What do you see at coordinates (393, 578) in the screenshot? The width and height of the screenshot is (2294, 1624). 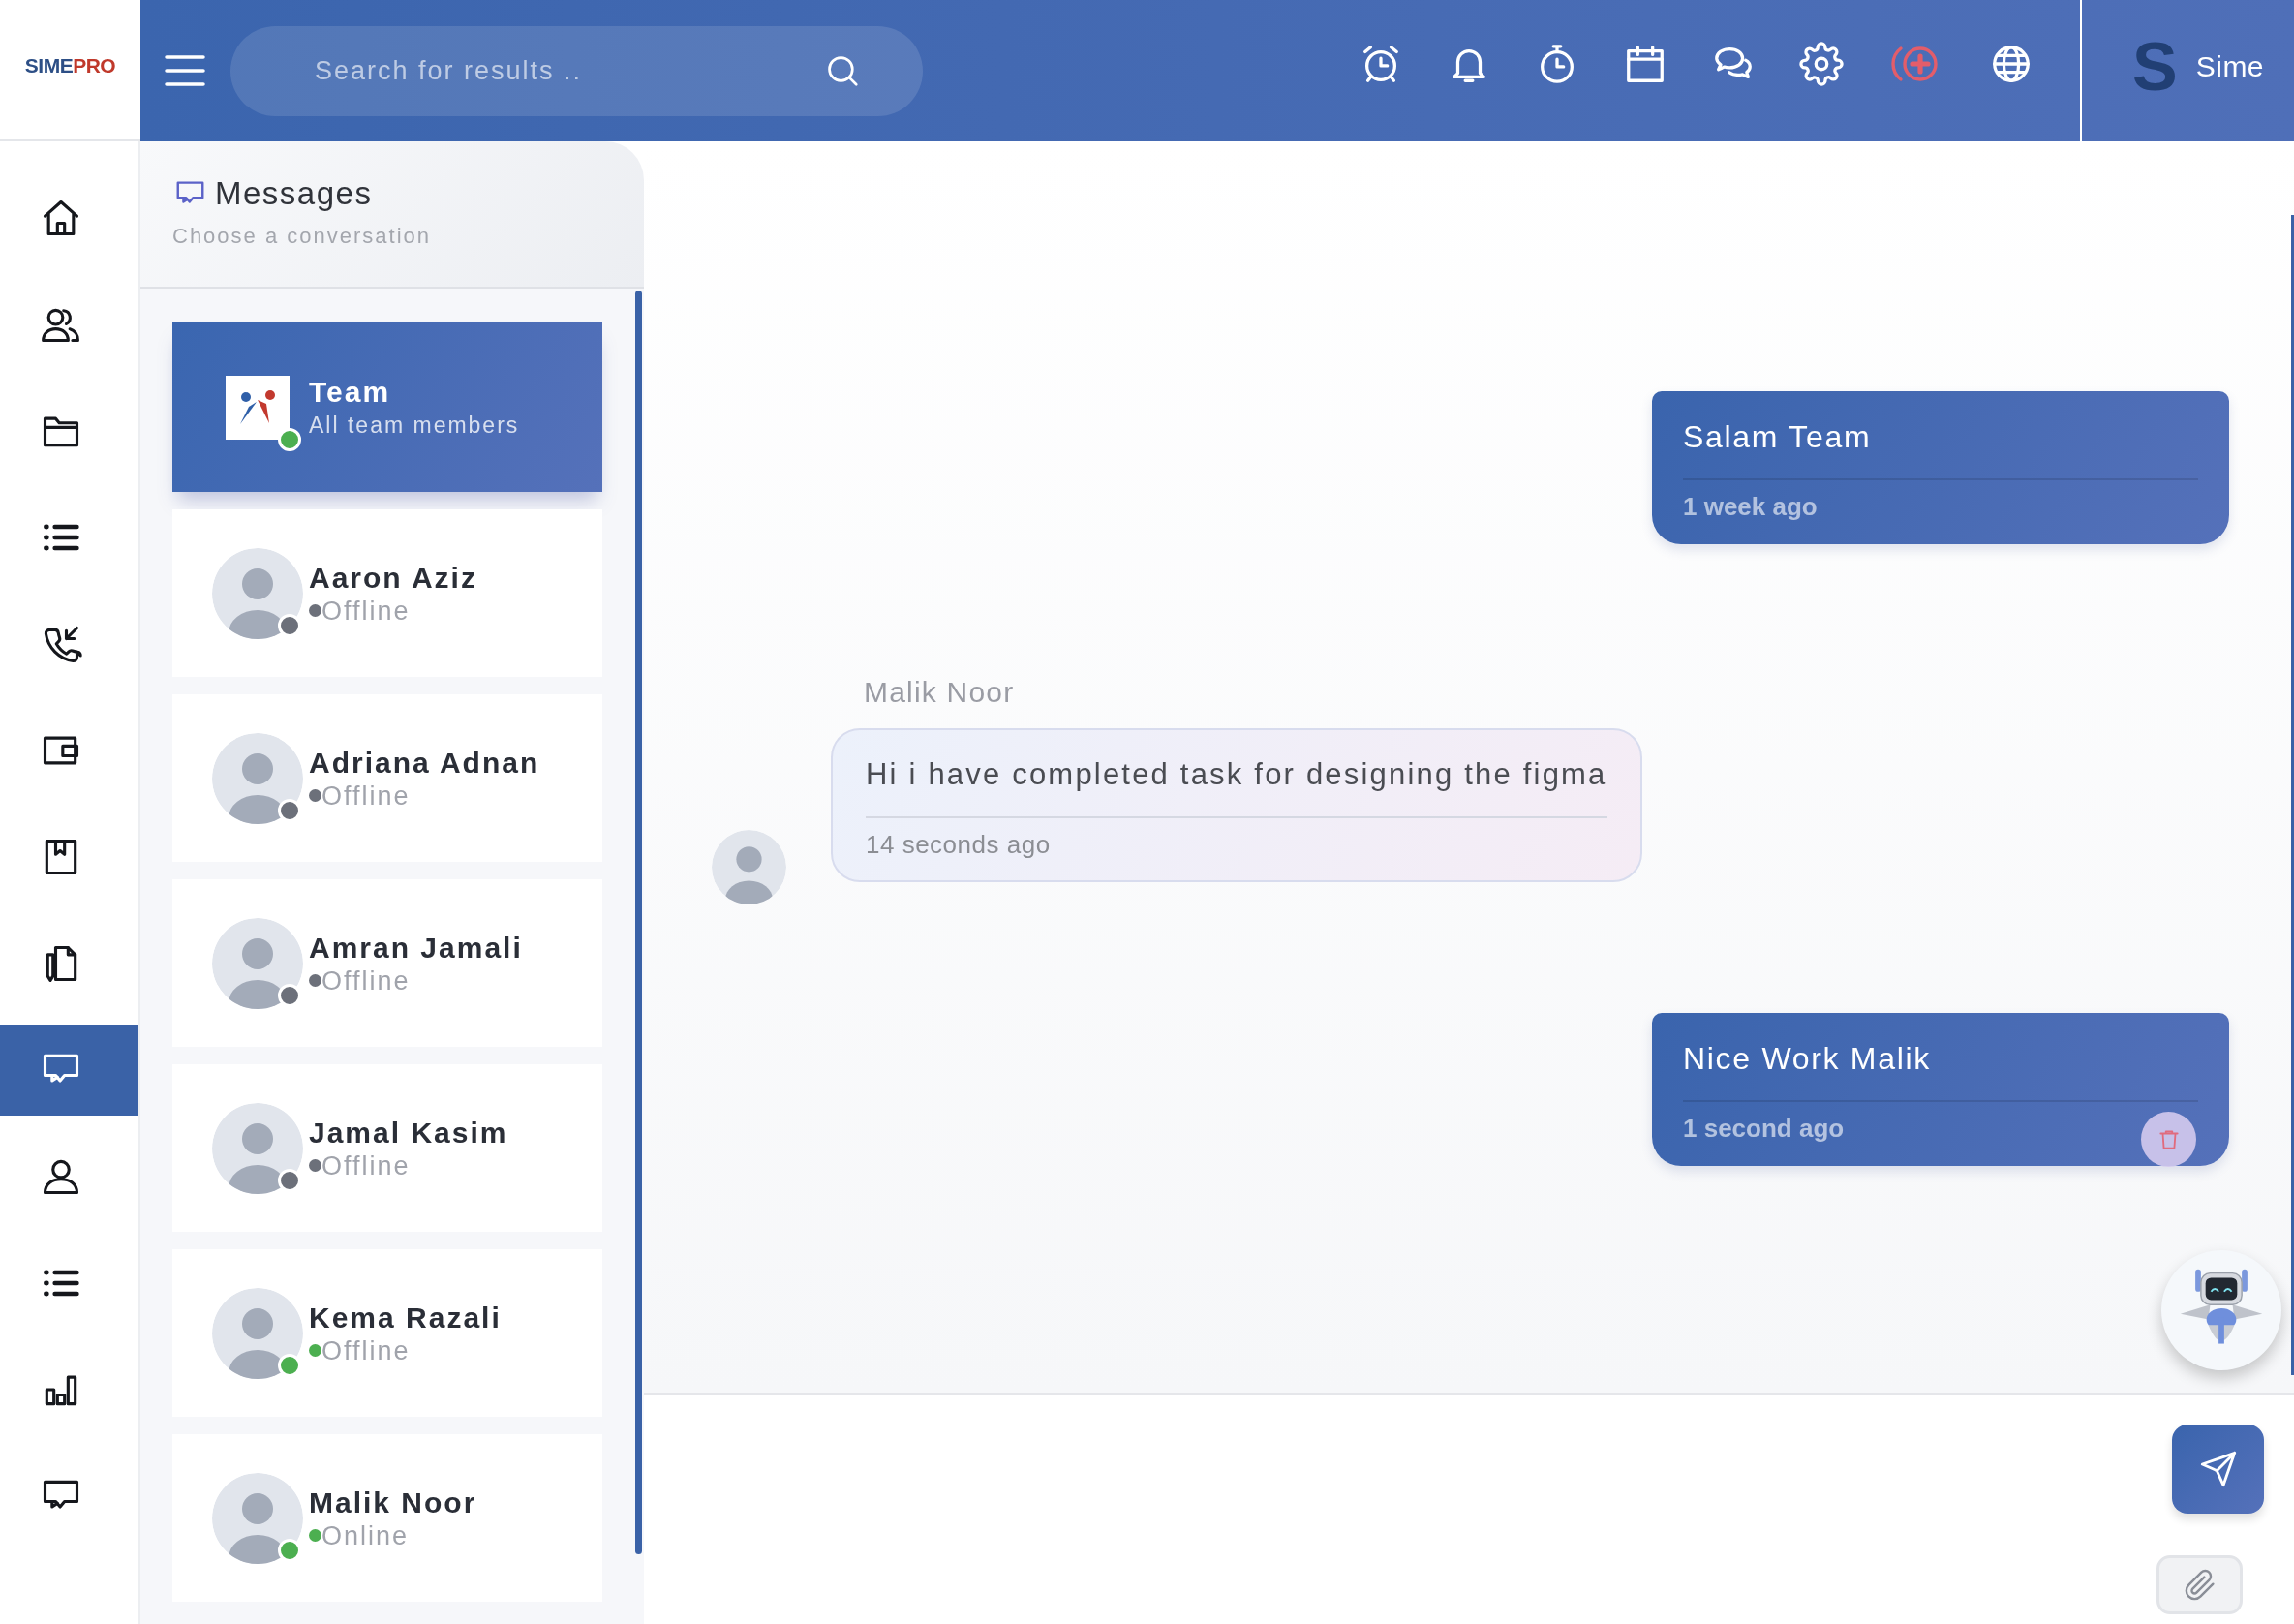 I see `contact-name: Aaron Aziz` at bounding box center [393, 578].